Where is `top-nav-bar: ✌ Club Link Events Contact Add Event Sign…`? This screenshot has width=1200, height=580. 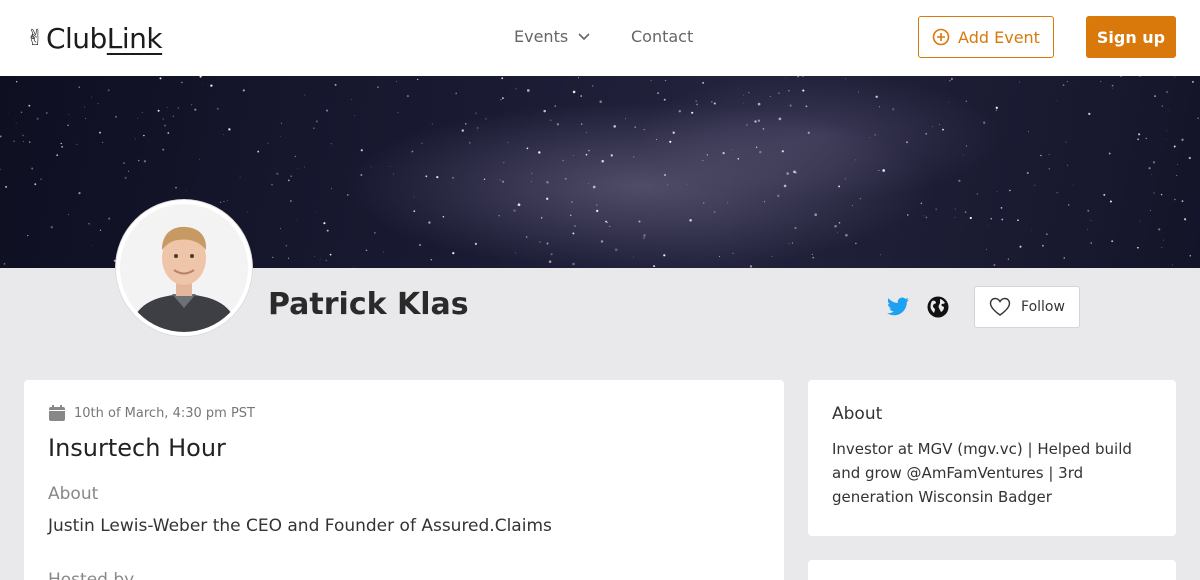
top-nav-bar: ✌ Club Link Events Contact Add Event Sign… is located at coordinates (600, 38).